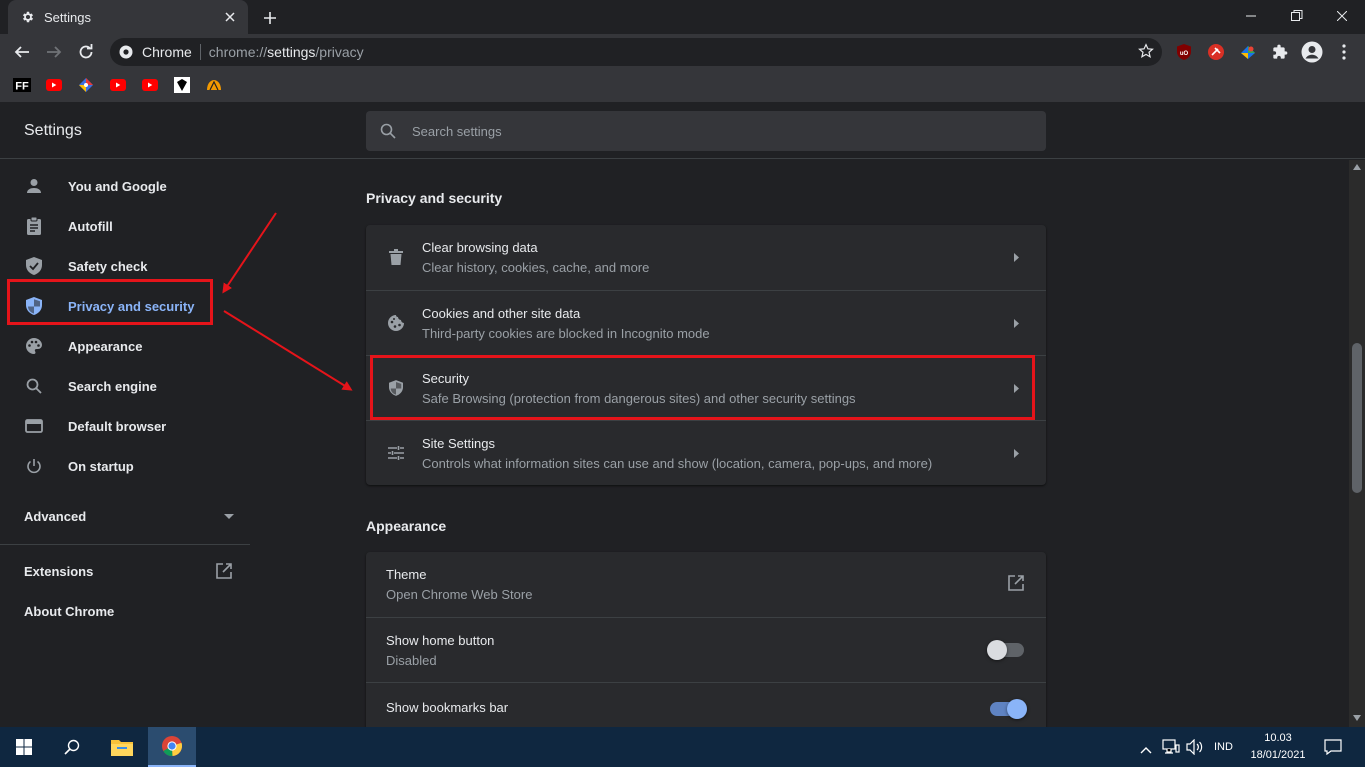  I want to click on restore-button, so click(1297, 16).